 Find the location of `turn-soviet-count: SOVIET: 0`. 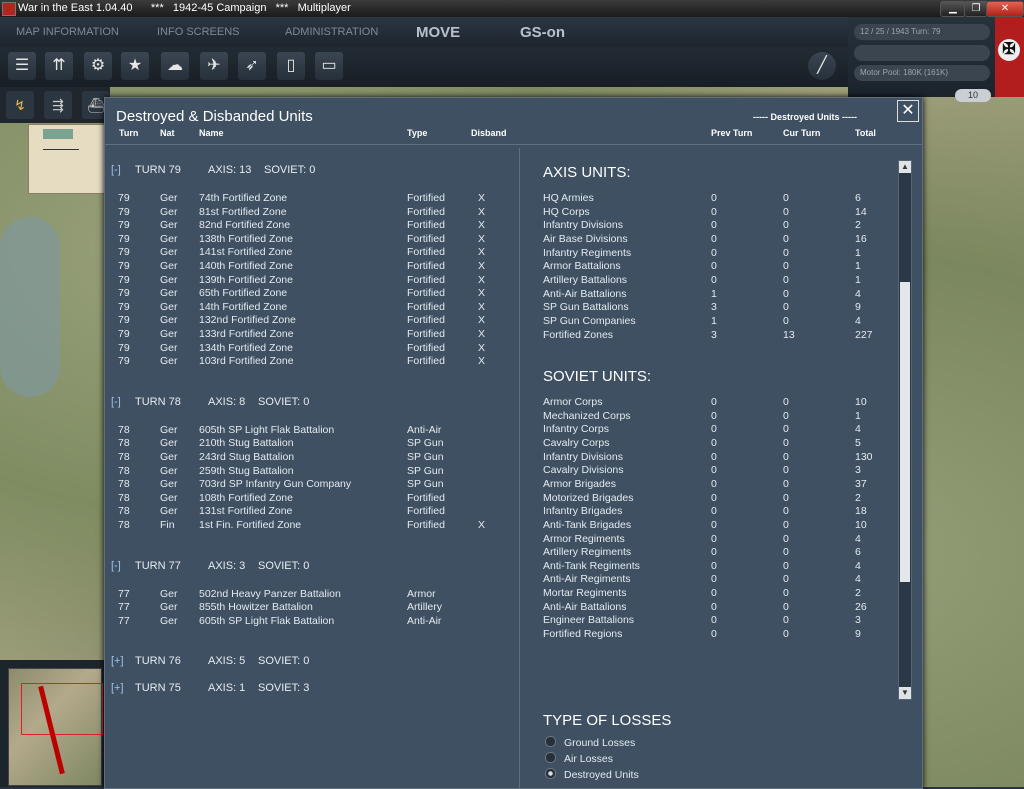

turn-soviet-count: SOVIET: 0 is located at coordinates (284, 661).